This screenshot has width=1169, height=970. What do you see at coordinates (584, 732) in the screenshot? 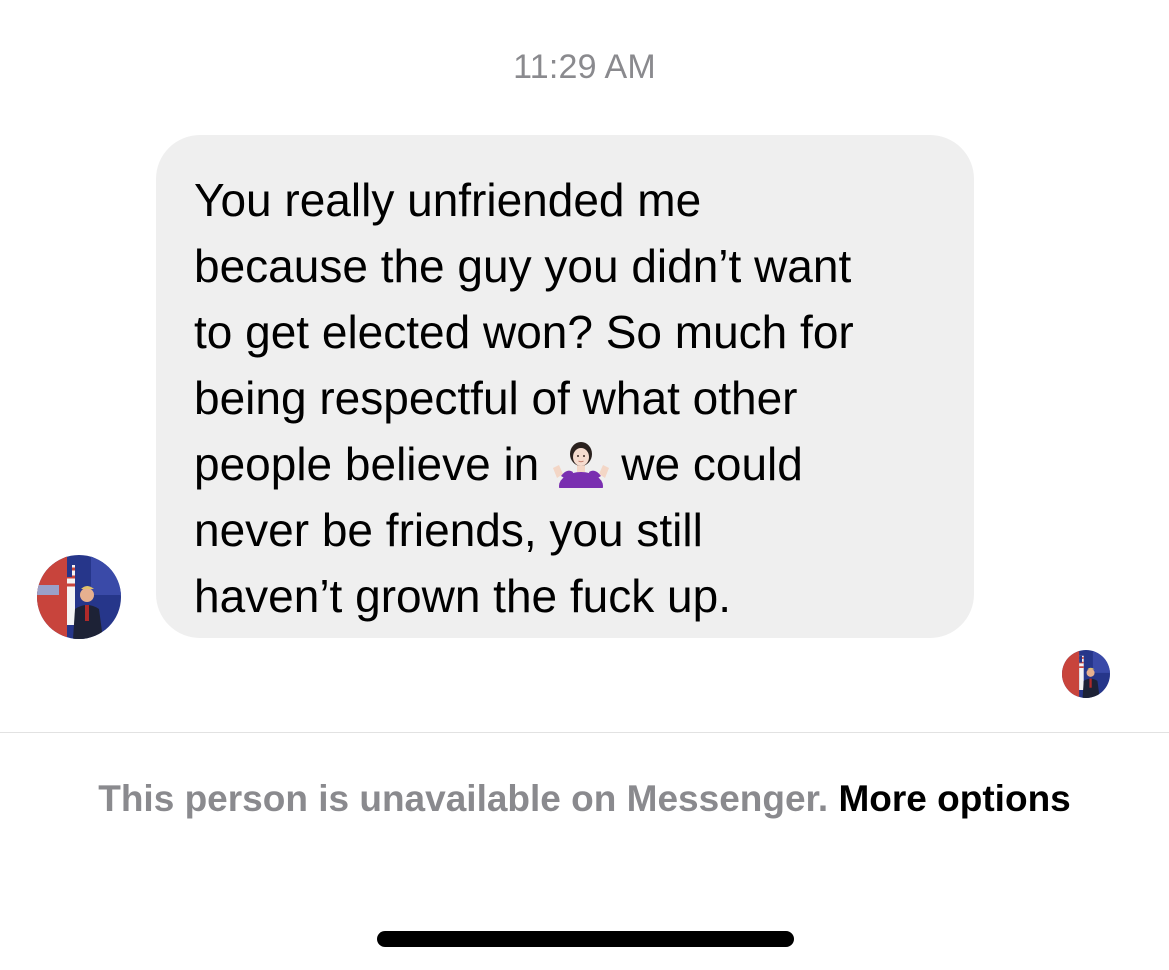
I see `composer-divider` at bounding box center [584, 732].